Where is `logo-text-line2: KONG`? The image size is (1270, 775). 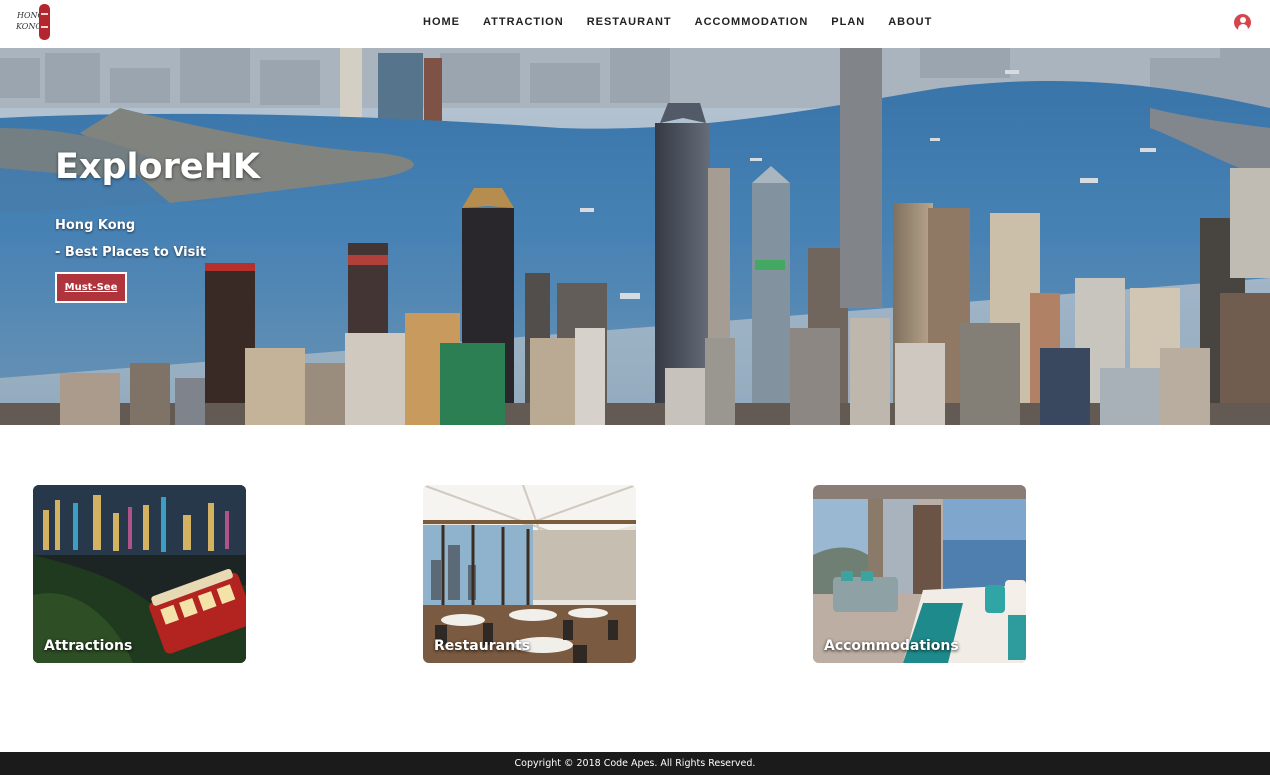
logo-text-line2: KONG is located at coordinates (29, 26).